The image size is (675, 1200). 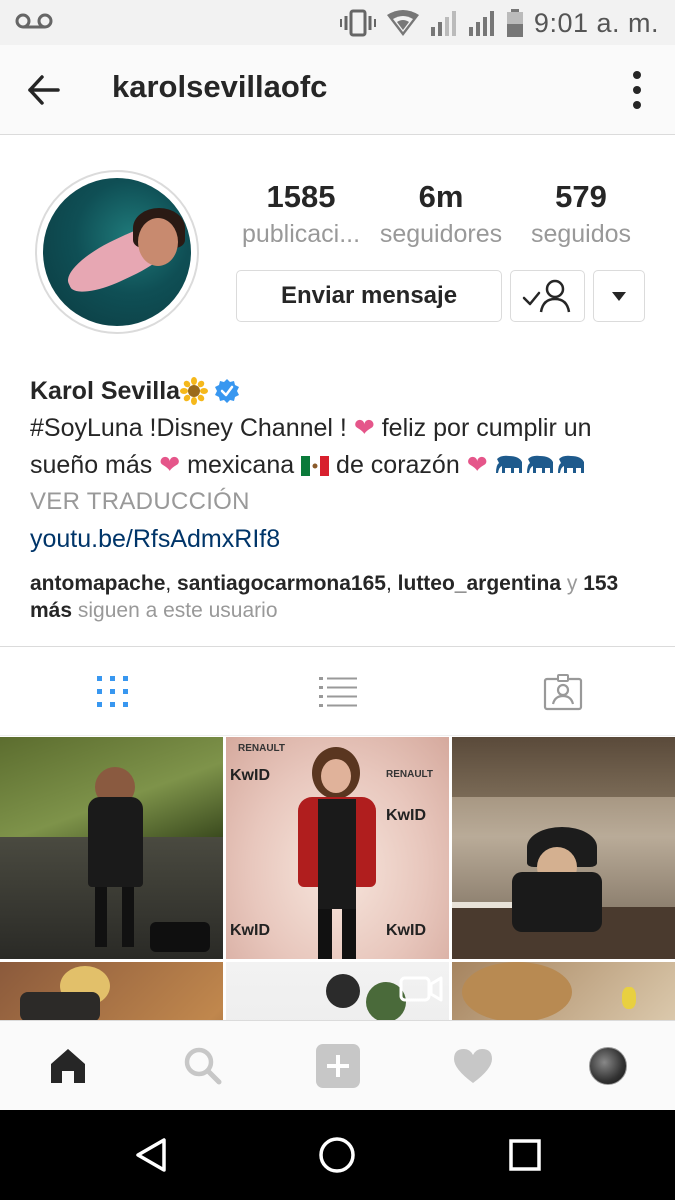 I want to click on tagged-icon, so click(x=562, y=692).